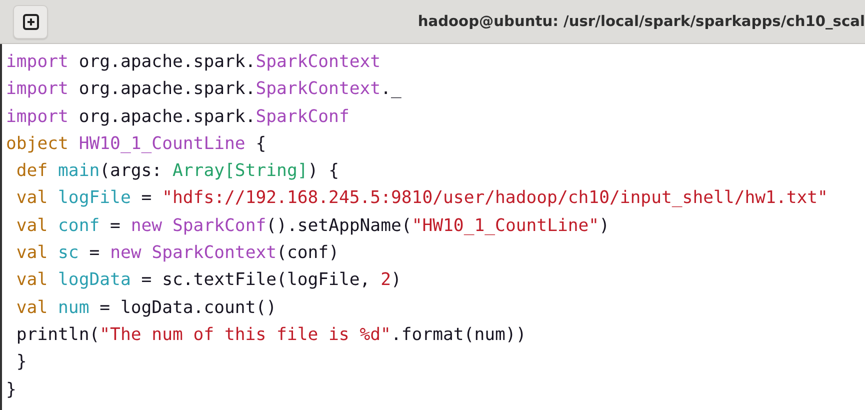  I want to click on code-line: val conf = new SparkConf().setAppName("HW10_1_CountLine"), so click(312, 226).